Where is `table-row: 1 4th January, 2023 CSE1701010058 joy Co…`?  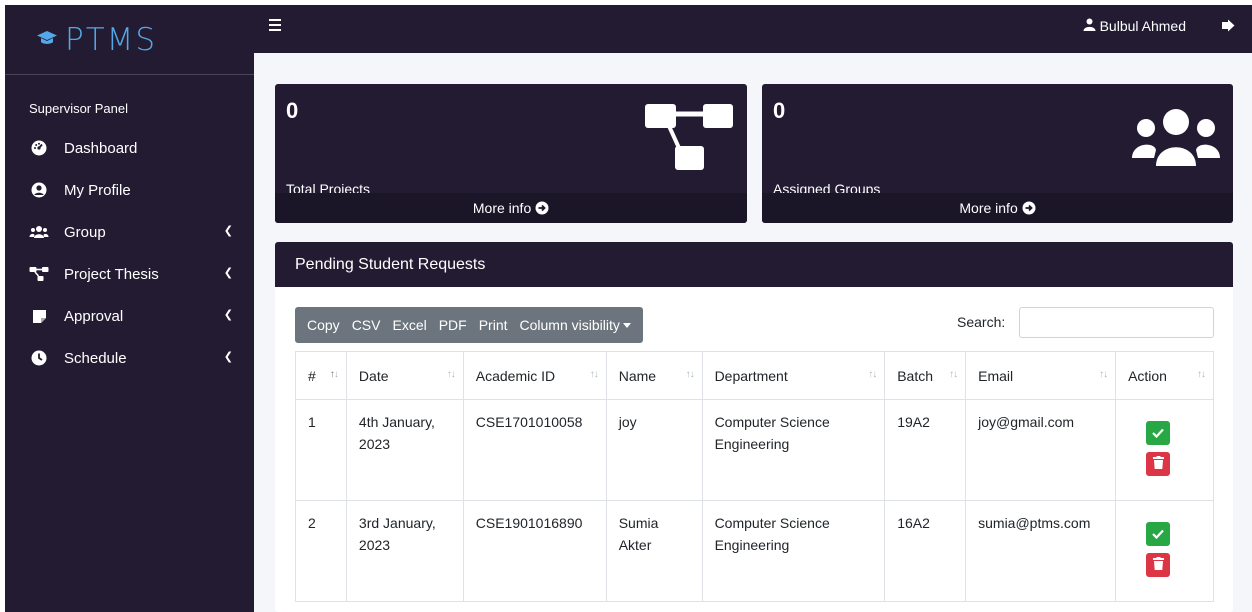
table-row: 1 4th January, 2023 CSE1701010058 joy Co… is located at coordinates (754, 450).